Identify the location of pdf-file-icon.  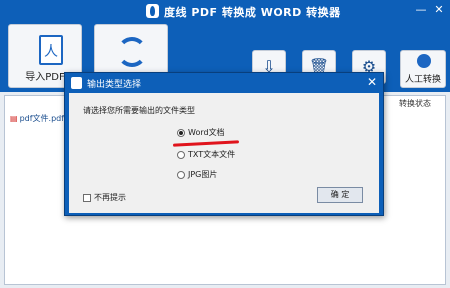
(51, 50).